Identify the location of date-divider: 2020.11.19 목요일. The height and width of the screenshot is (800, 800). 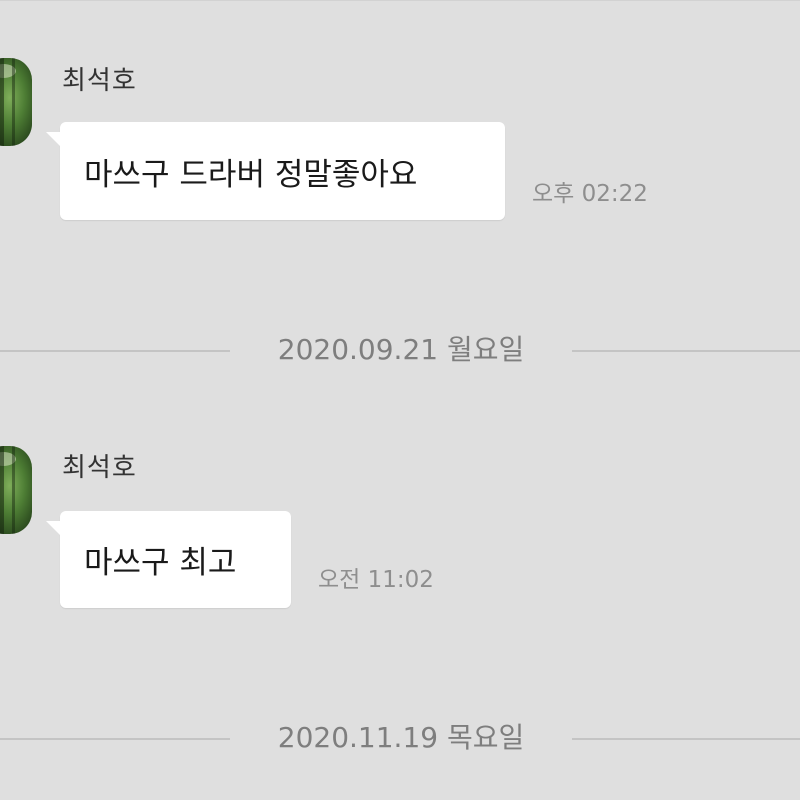
(400, 738).